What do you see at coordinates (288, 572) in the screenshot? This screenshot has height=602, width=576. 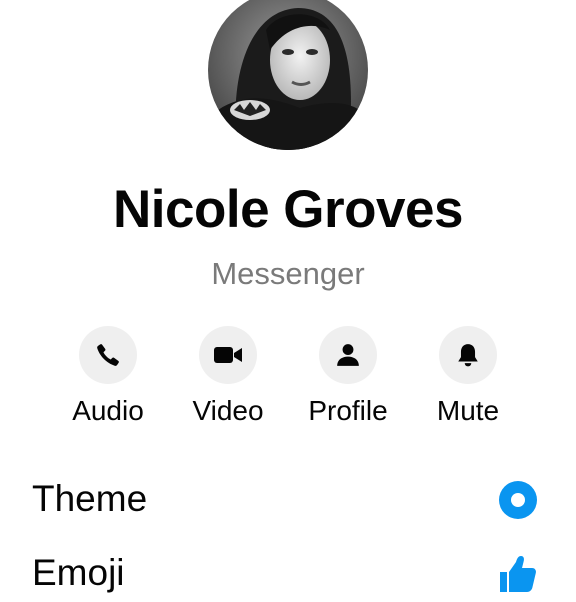 I see `emoji-setting: Emoji` at bounding box center [288, 572].